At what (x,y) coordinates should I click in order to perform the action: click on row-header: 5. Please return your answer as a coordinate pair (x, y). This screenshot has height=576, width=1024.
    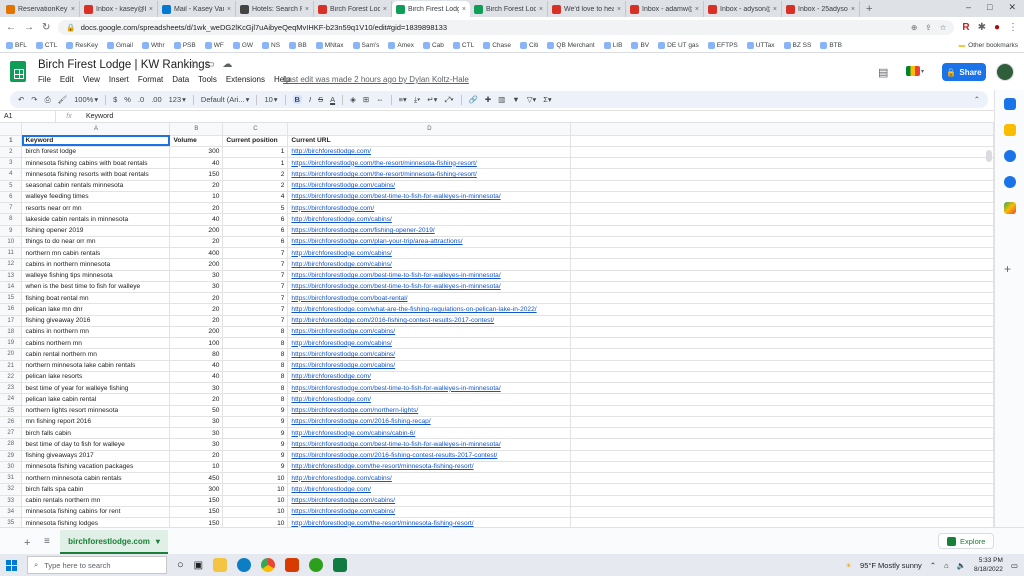
    Looking at the image, I should click on (11, 186).